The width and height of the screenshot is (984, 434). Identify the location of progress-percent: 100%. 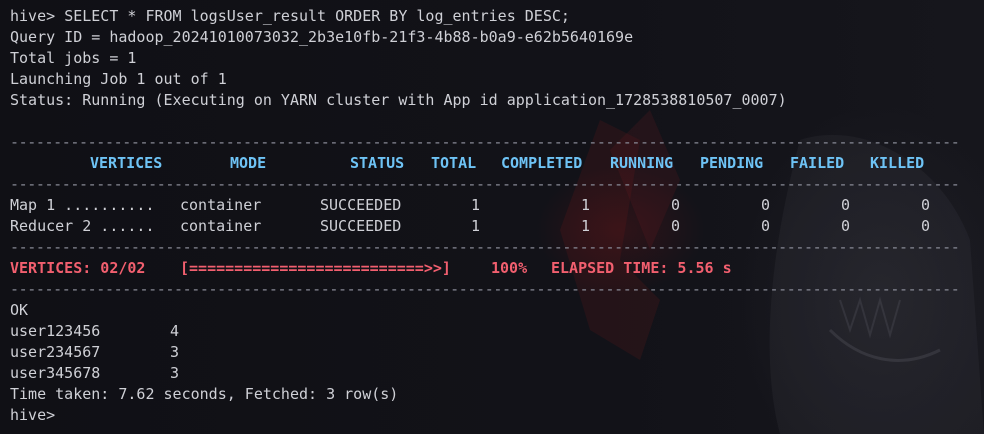
(509, 268).